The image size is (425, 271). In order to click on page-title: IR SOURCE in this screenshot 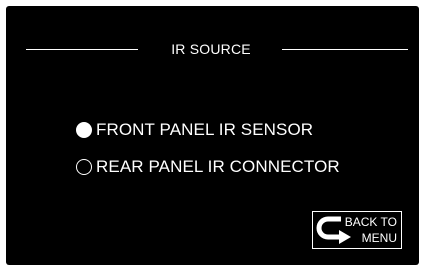, I will do `click(211, 49)`.